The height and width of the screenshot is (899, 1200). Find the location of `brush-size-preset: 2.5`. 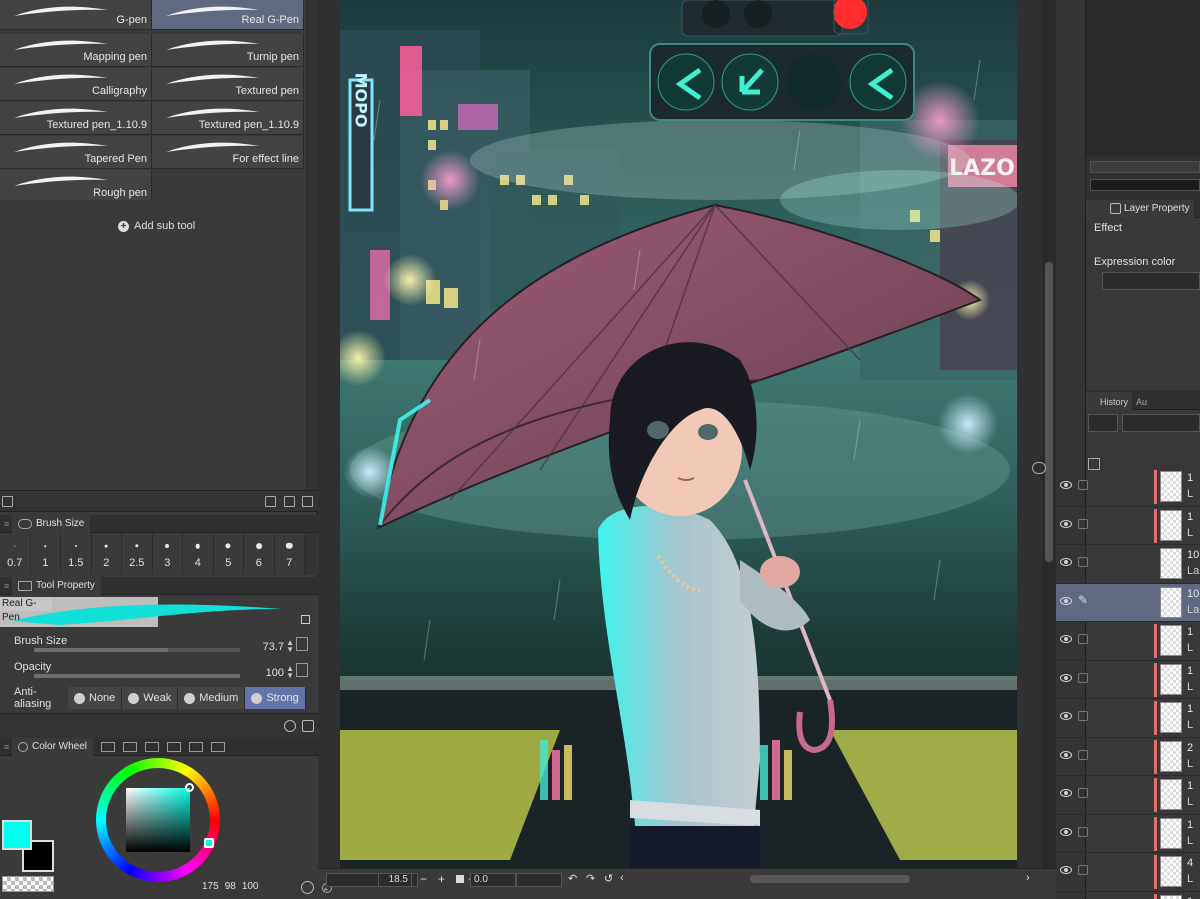

brush-size-preset: 2.5 is located at coordinates (137, 554).